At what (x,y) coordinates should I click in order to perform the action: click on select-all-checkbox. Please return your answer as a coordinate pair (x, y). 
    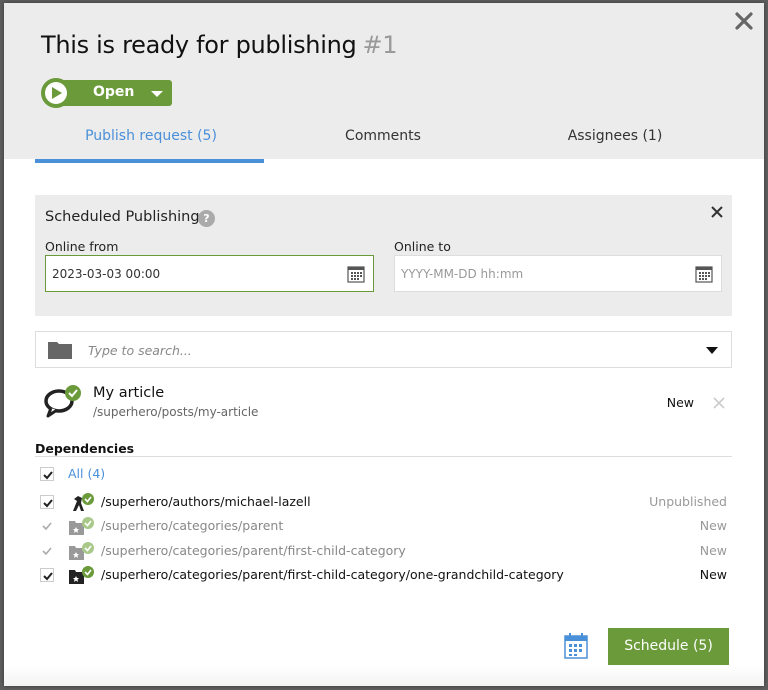
    Looking at the image, I should click on (47, 474).